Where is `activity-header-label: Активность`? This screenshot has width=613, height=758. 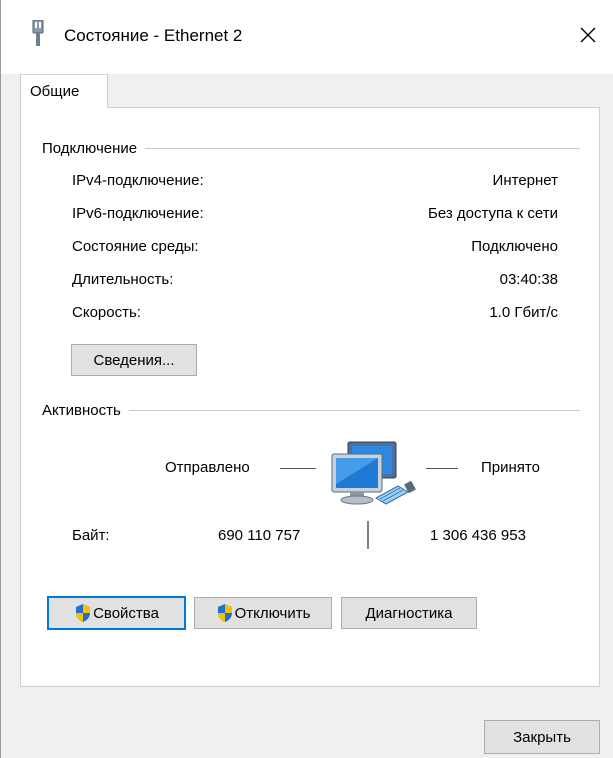
activity-header-label: Активность is located at coordinates (81, 410).